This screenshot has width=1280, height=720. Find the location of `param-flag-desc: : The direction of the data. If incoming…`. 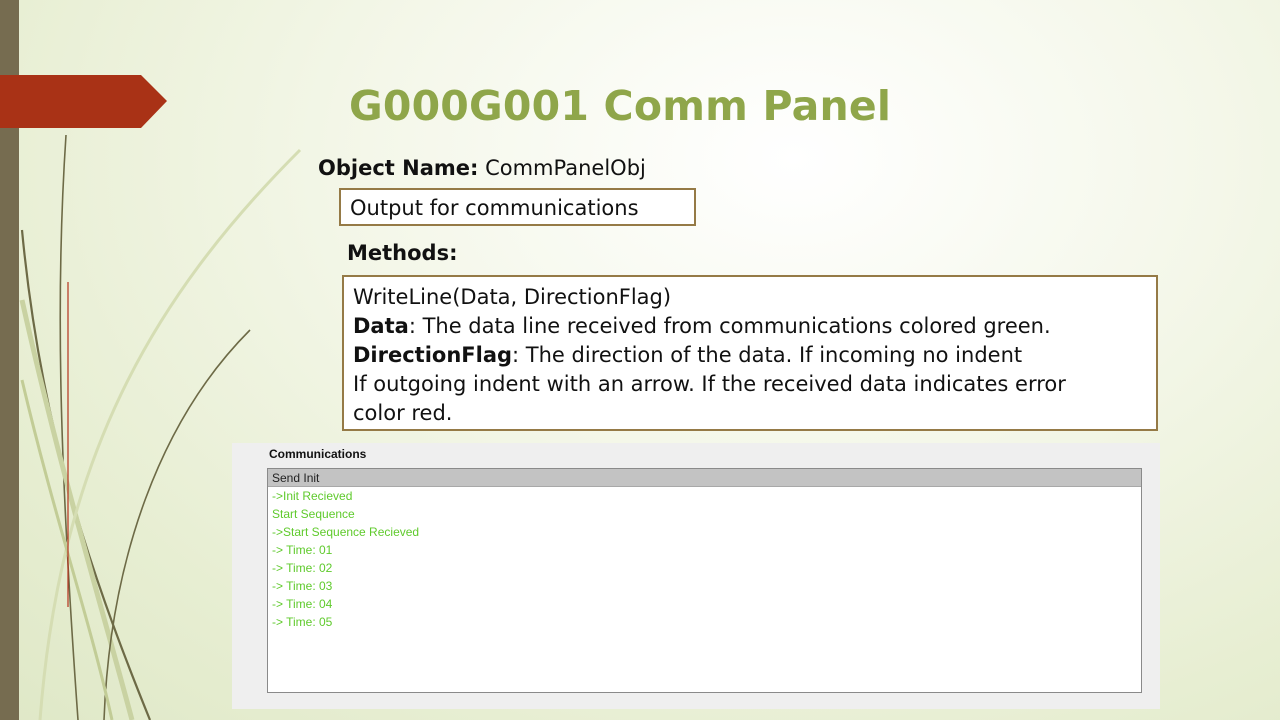

param-flag-desc: : The direction of the data. If incoming… is located at coordinates (767, 355).